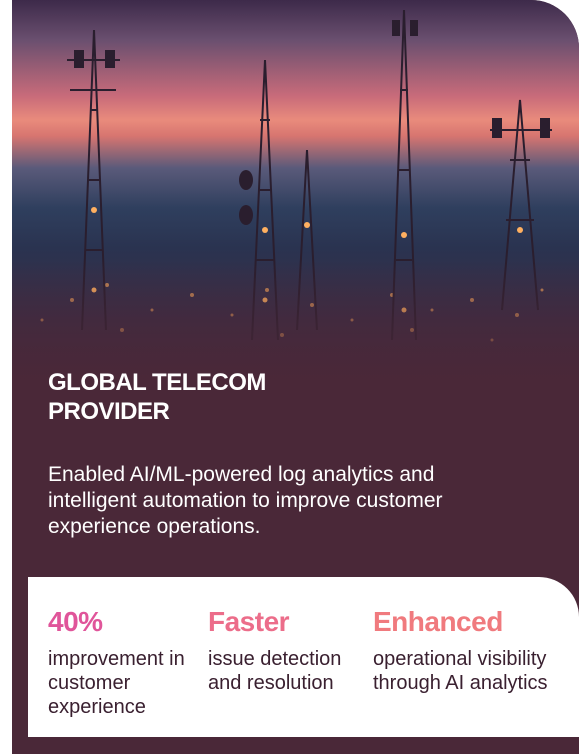  I want to click on stat-label: improvement in customer experience, so click(116, 683).